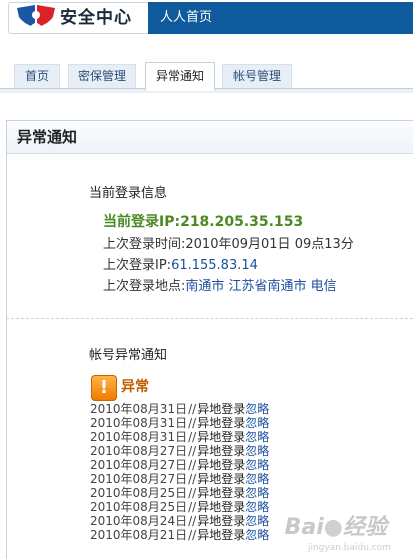 Image resolution: width=413 pixels, height=559 pixels. I want to click on logo: 安全中心, so click(78, 18).